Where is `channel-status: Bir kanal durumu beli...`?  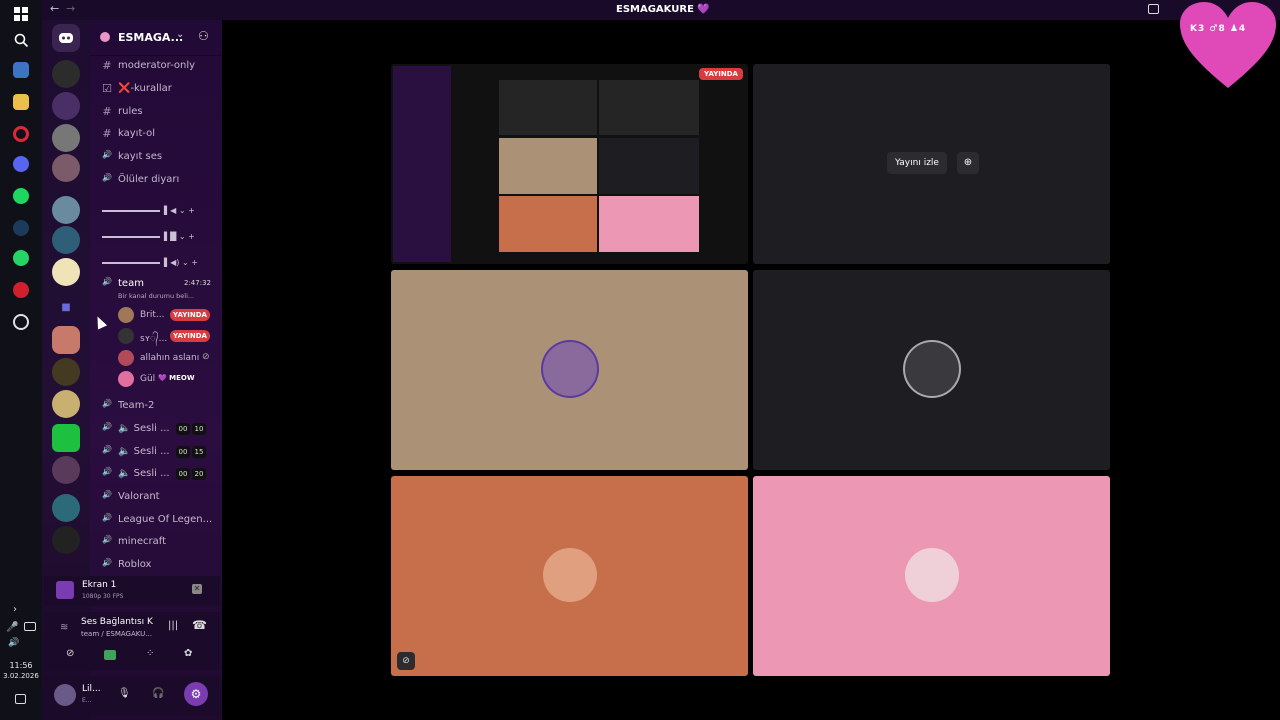
channel-status: Bir kanal durumu beli... is located at coordinates (156, 296).